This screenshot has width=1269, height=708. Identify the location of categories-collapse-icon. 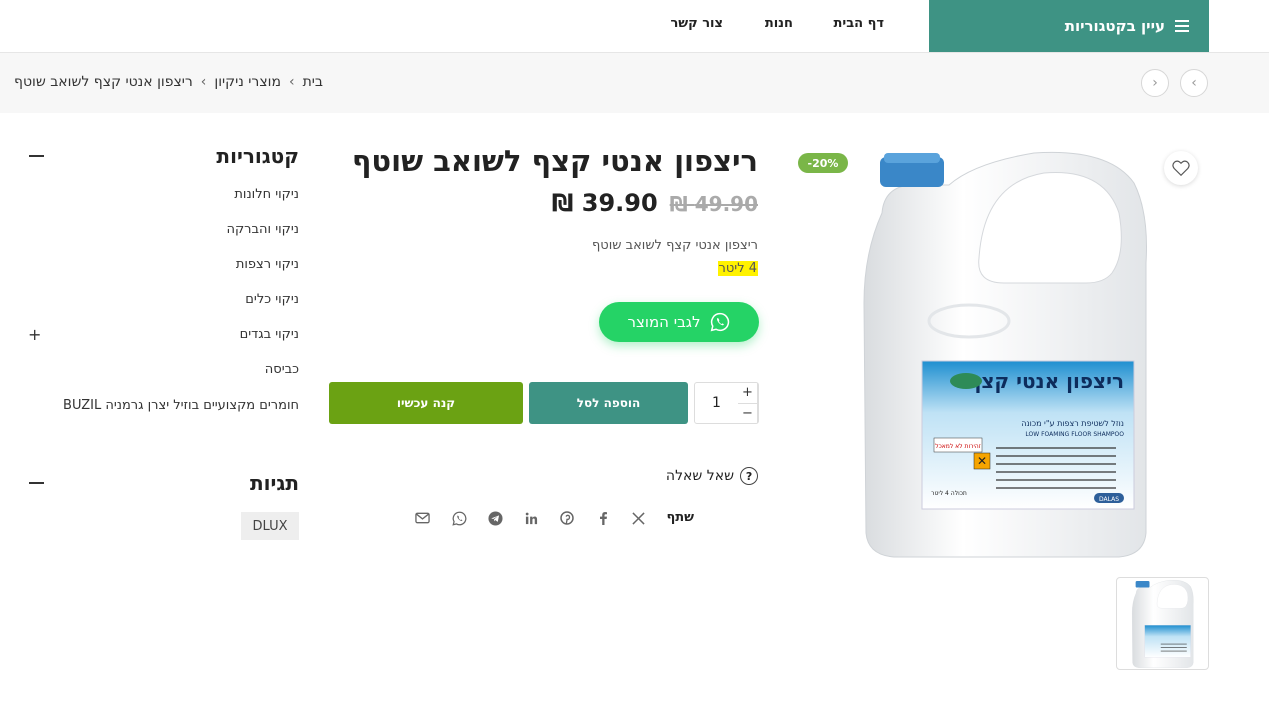
(36, 156).